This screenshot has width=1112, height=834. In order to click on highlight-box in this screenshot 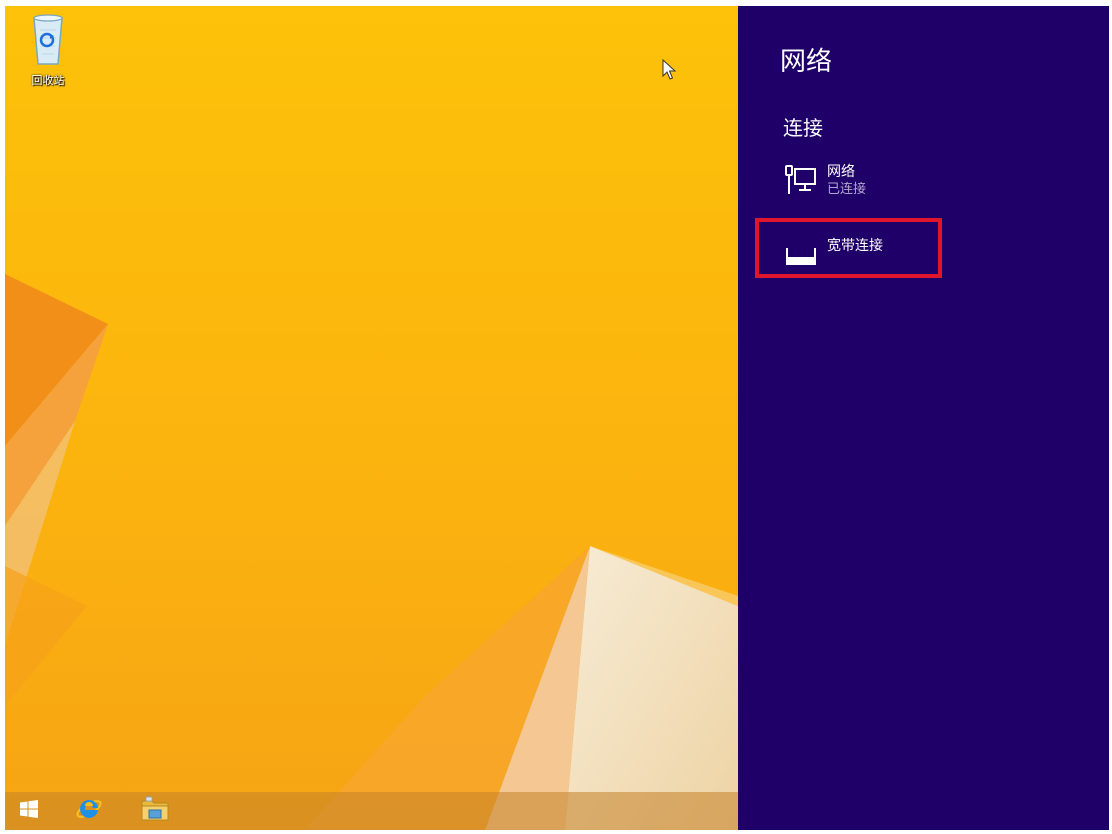, I will do `click(848, 248)`.